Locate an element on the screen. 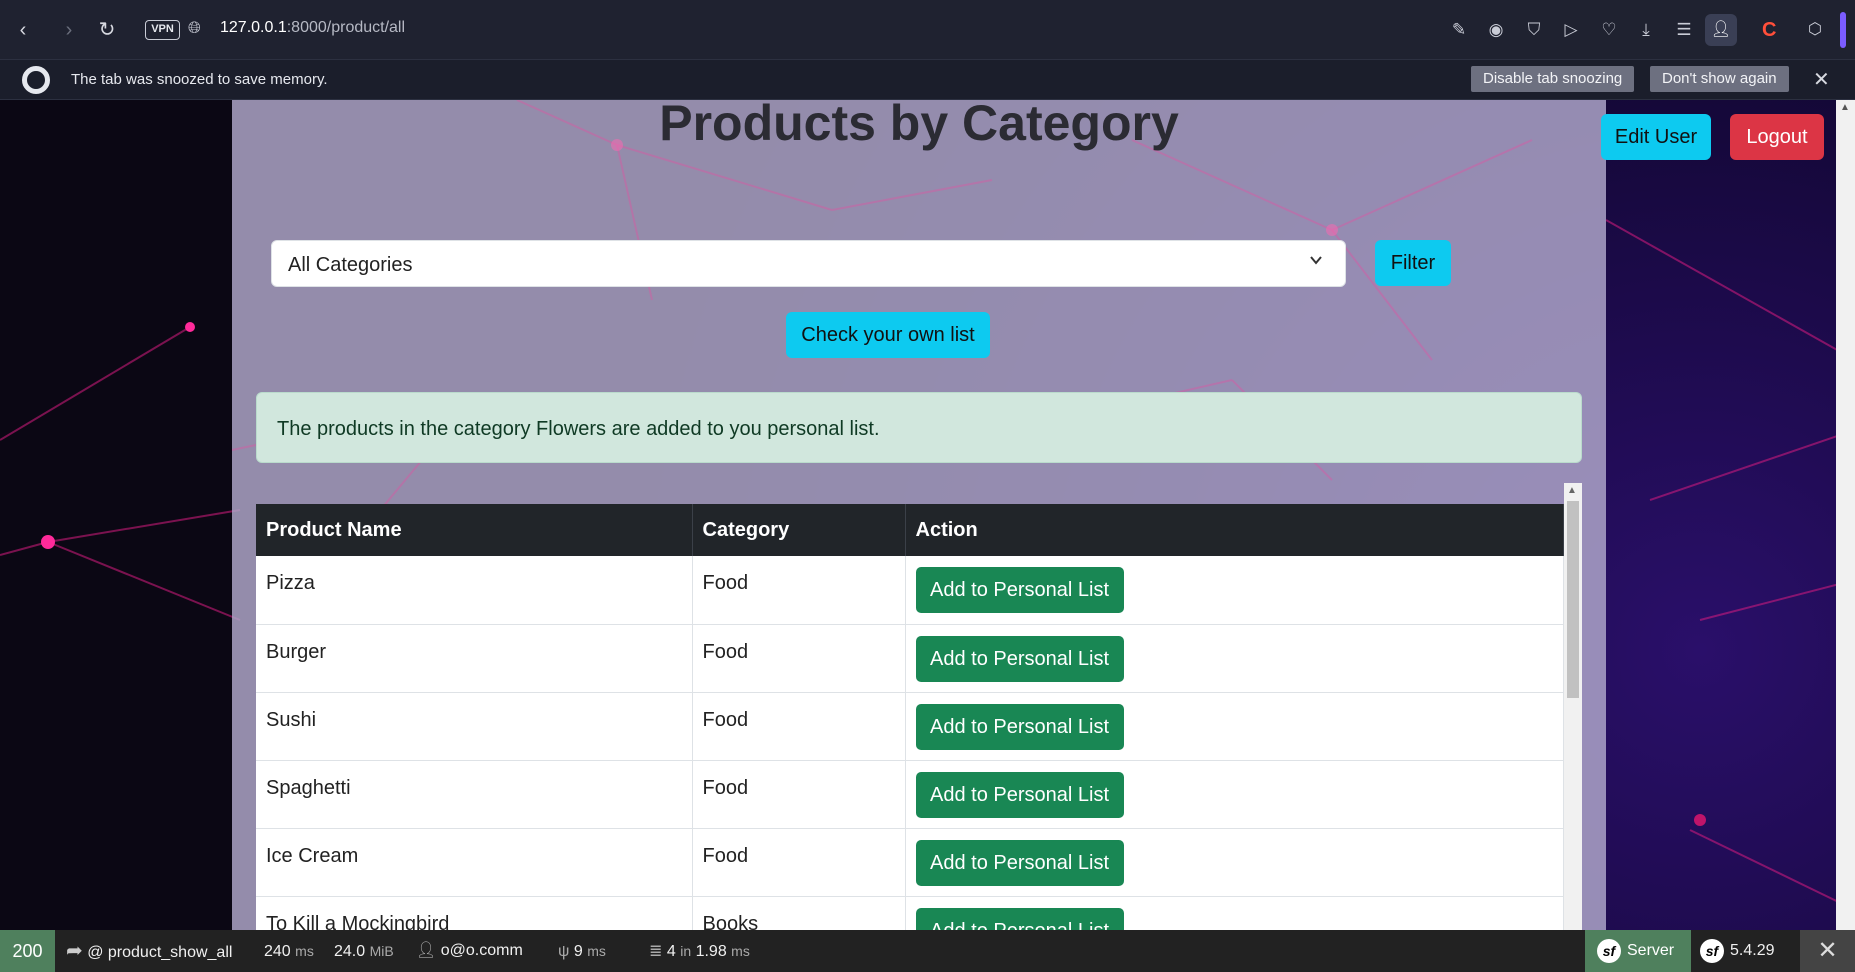 This screenshot has width=1855, height=972. server-label: Server is located at coordinates (1651, 950).